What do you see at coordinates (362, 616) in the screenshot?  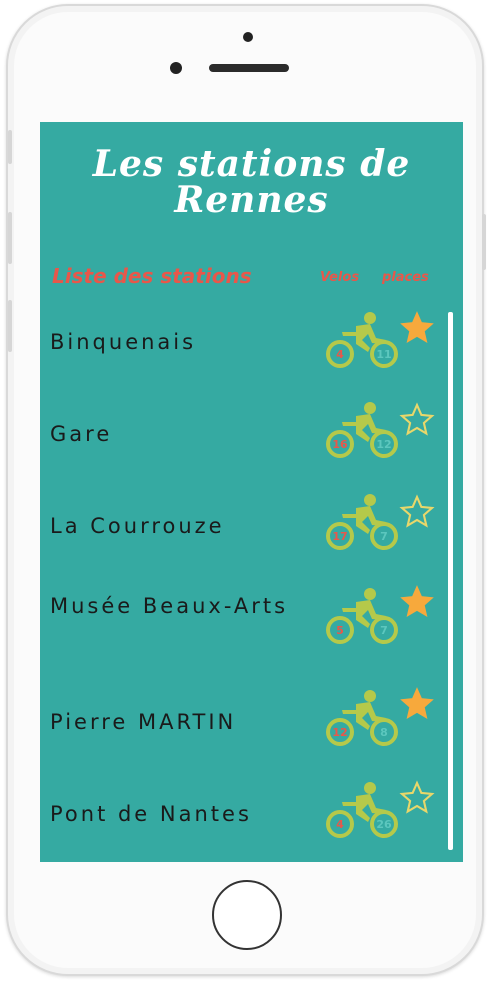 I see `bike-icon: 5 7` at bounding box center [362, 616].